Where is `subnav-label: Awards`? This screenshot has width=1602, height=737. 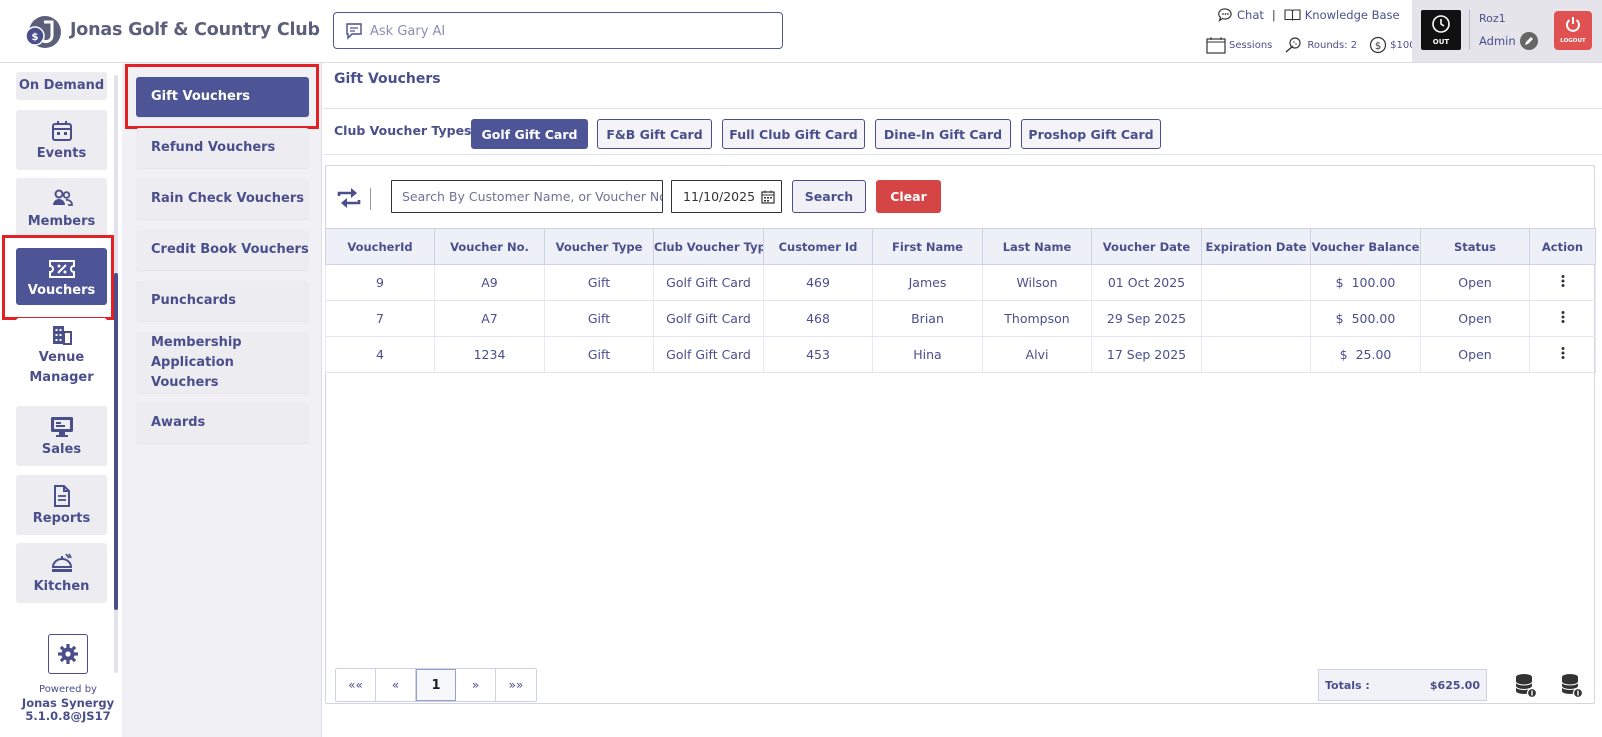 subnav-label: Awards is located at coordinates (178, 422).